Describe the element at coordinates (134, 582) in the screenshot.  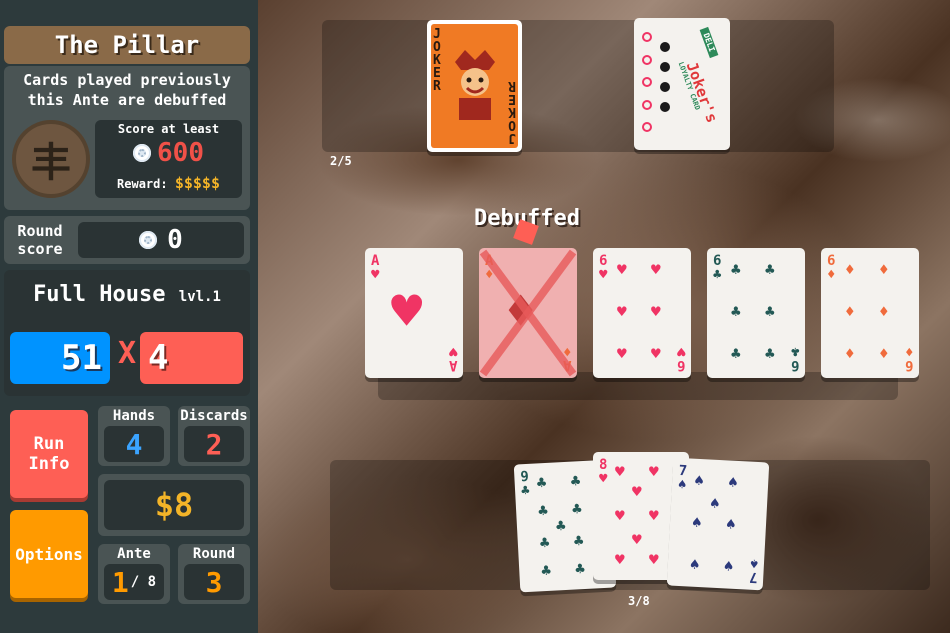
I see `ante-value-box: 1 / 8` at that location.